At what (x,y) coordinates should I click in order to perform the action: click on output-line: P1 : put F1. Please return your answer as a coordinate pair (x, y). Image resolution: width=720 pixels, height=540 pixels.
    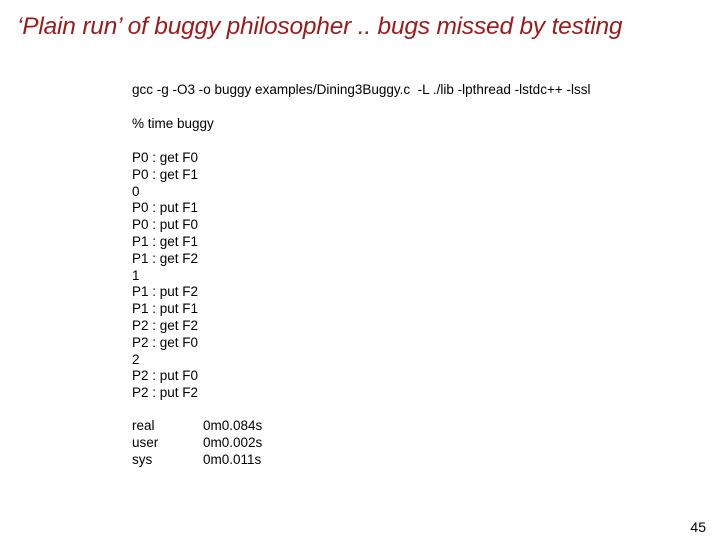
    Looking at the image, I should click on (165, 309).